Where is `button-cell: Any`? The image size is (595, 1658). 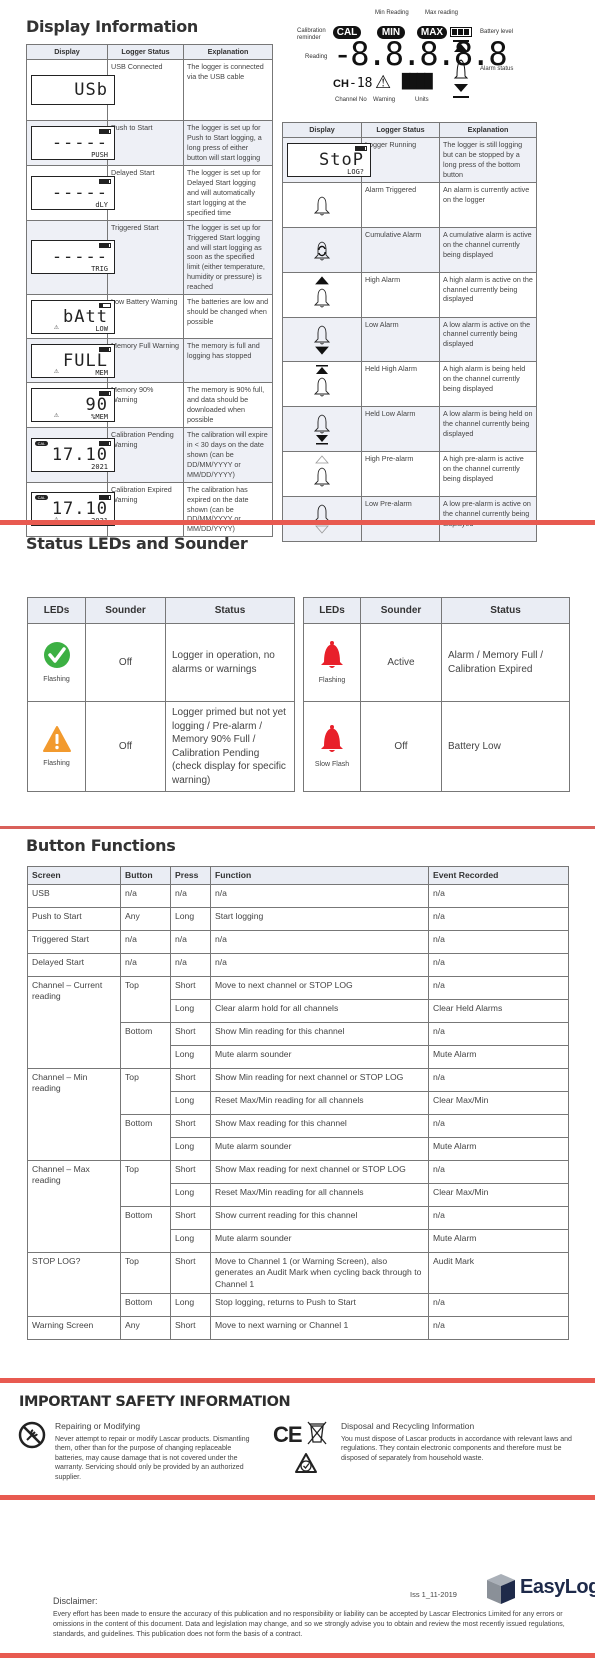 button-cell: Any is located at coordinates (145, 1327).